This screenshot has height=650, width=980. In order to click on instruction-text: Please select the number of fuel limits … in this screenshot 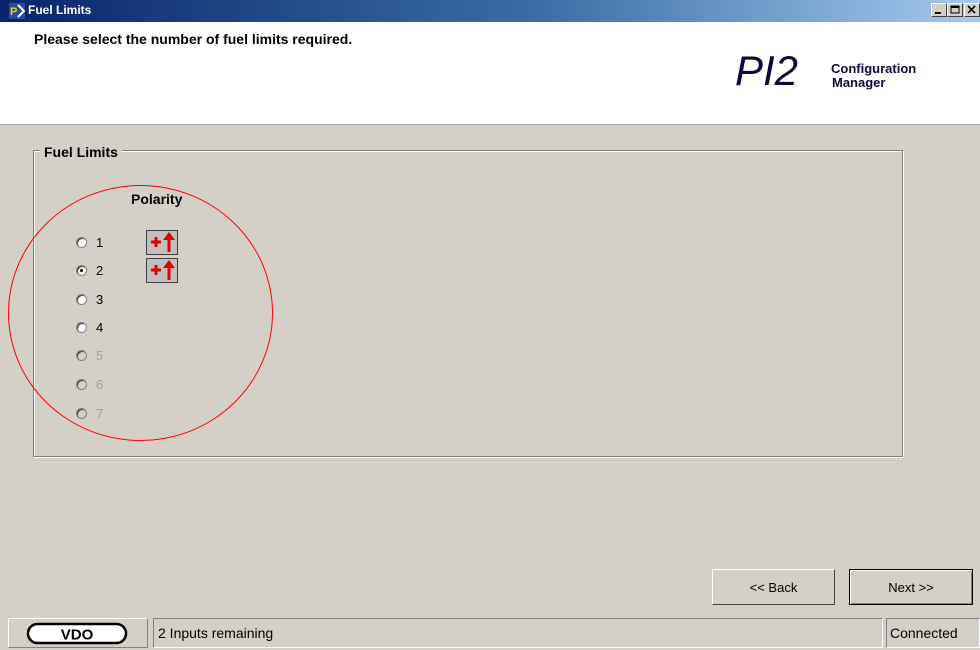, I will do `click(193, 39)`.